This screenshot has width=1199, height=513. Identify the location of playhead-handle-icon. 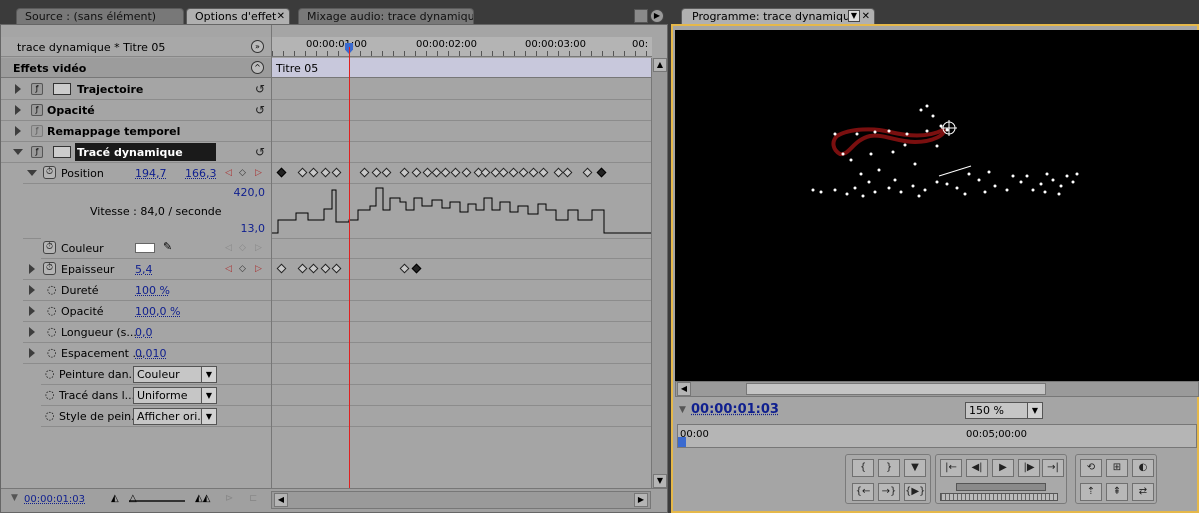
(682, 442).